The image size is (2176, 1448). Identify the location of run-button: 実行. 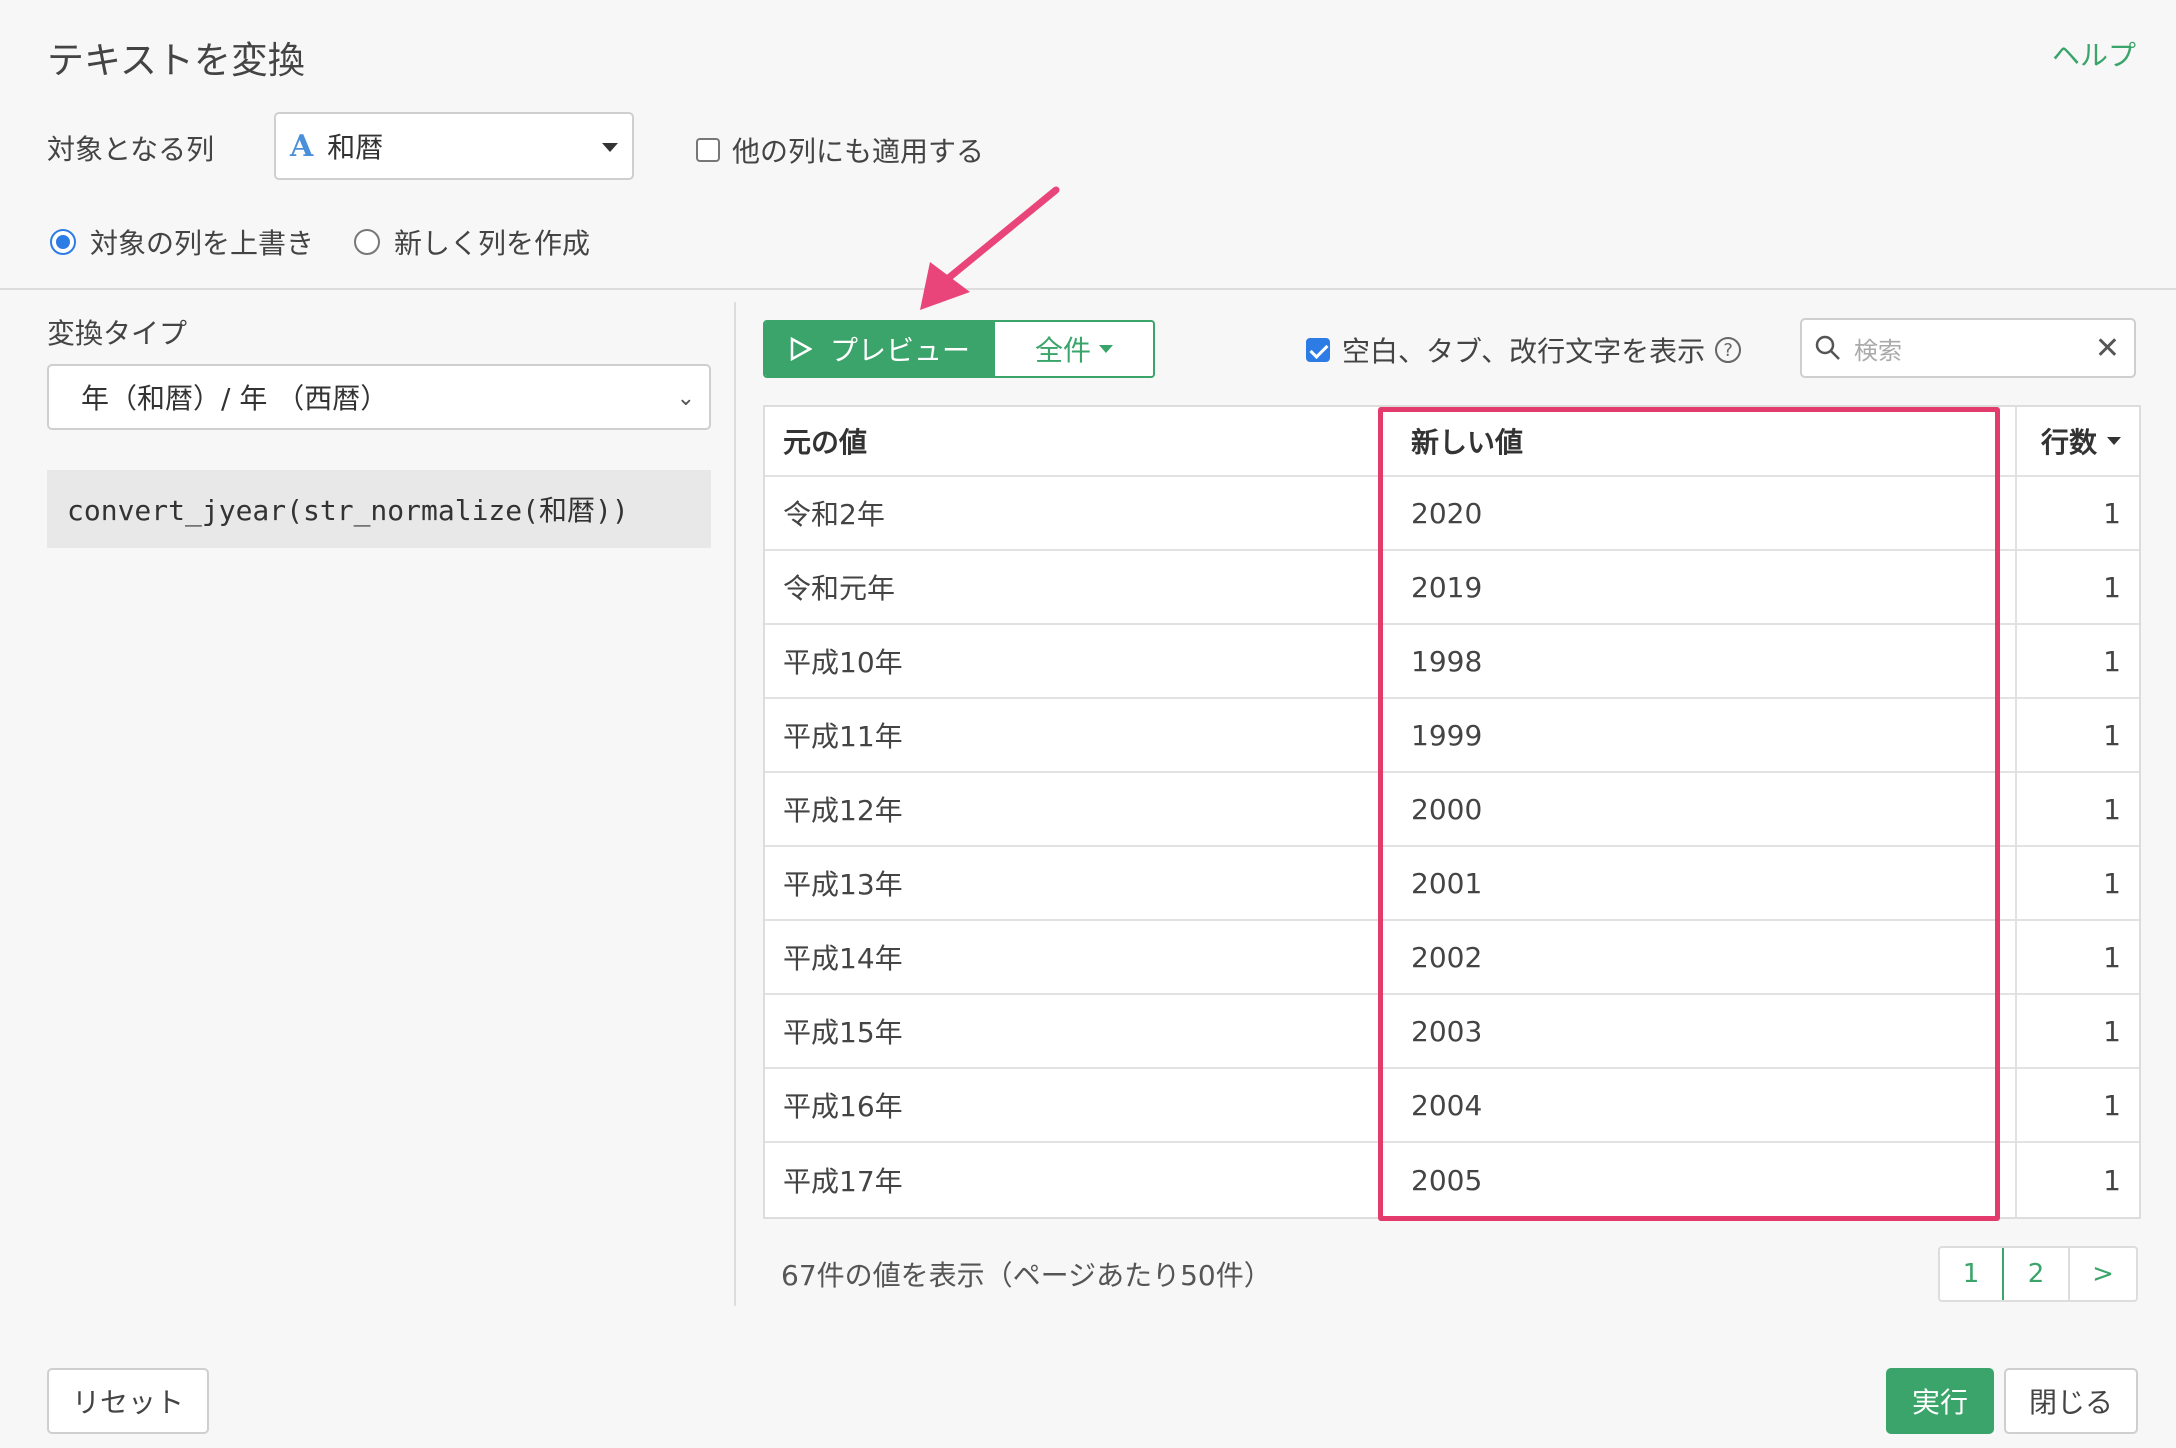
(1940, 1401).